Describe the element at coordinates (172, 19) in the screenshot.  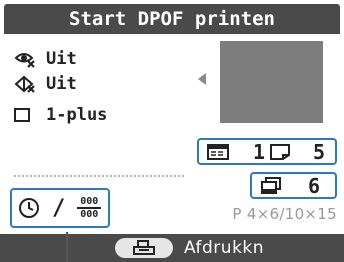
I see `page-title: Start DPOF printen` at that location.